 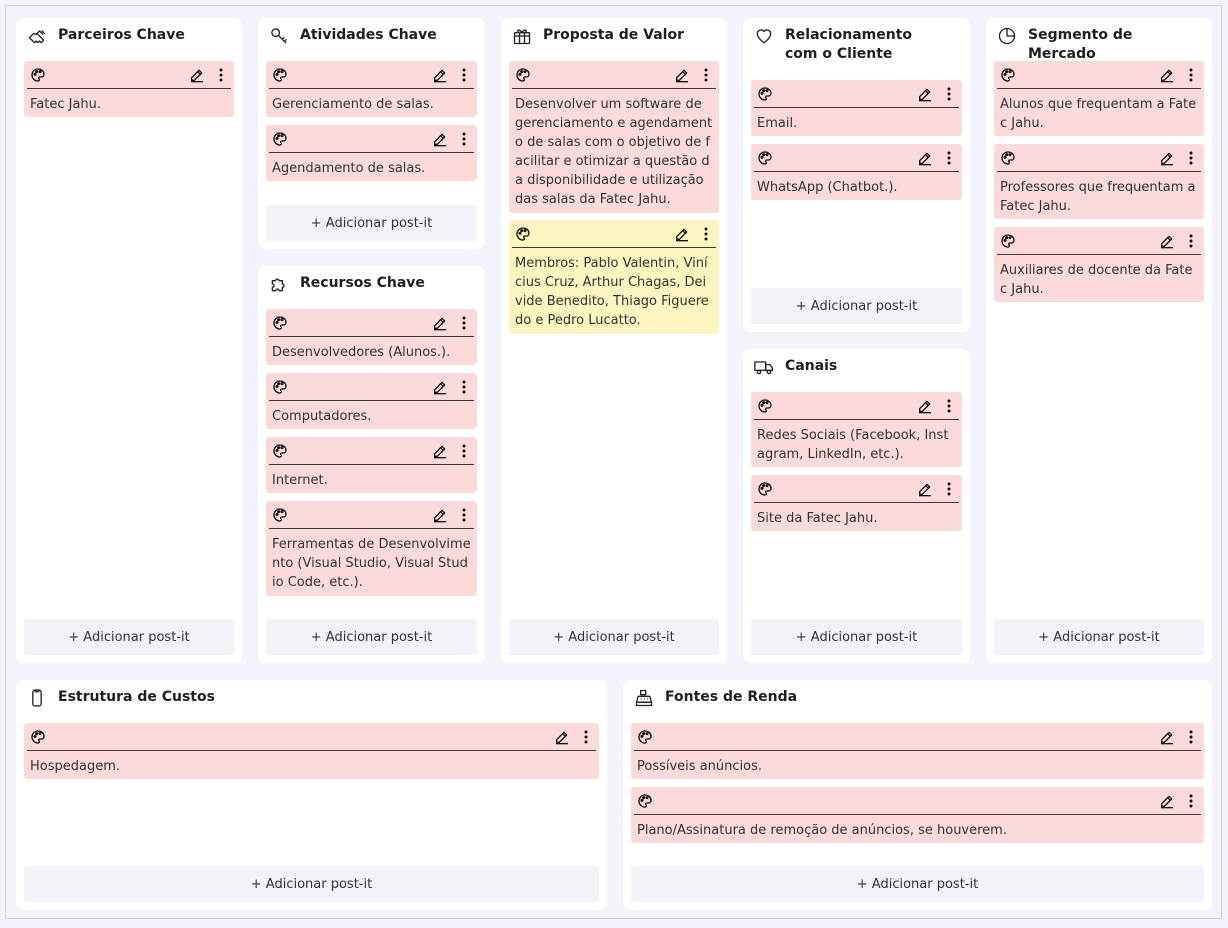 I want to click on post-it-note: Fatec Jahu., so click(x=129, y=89).